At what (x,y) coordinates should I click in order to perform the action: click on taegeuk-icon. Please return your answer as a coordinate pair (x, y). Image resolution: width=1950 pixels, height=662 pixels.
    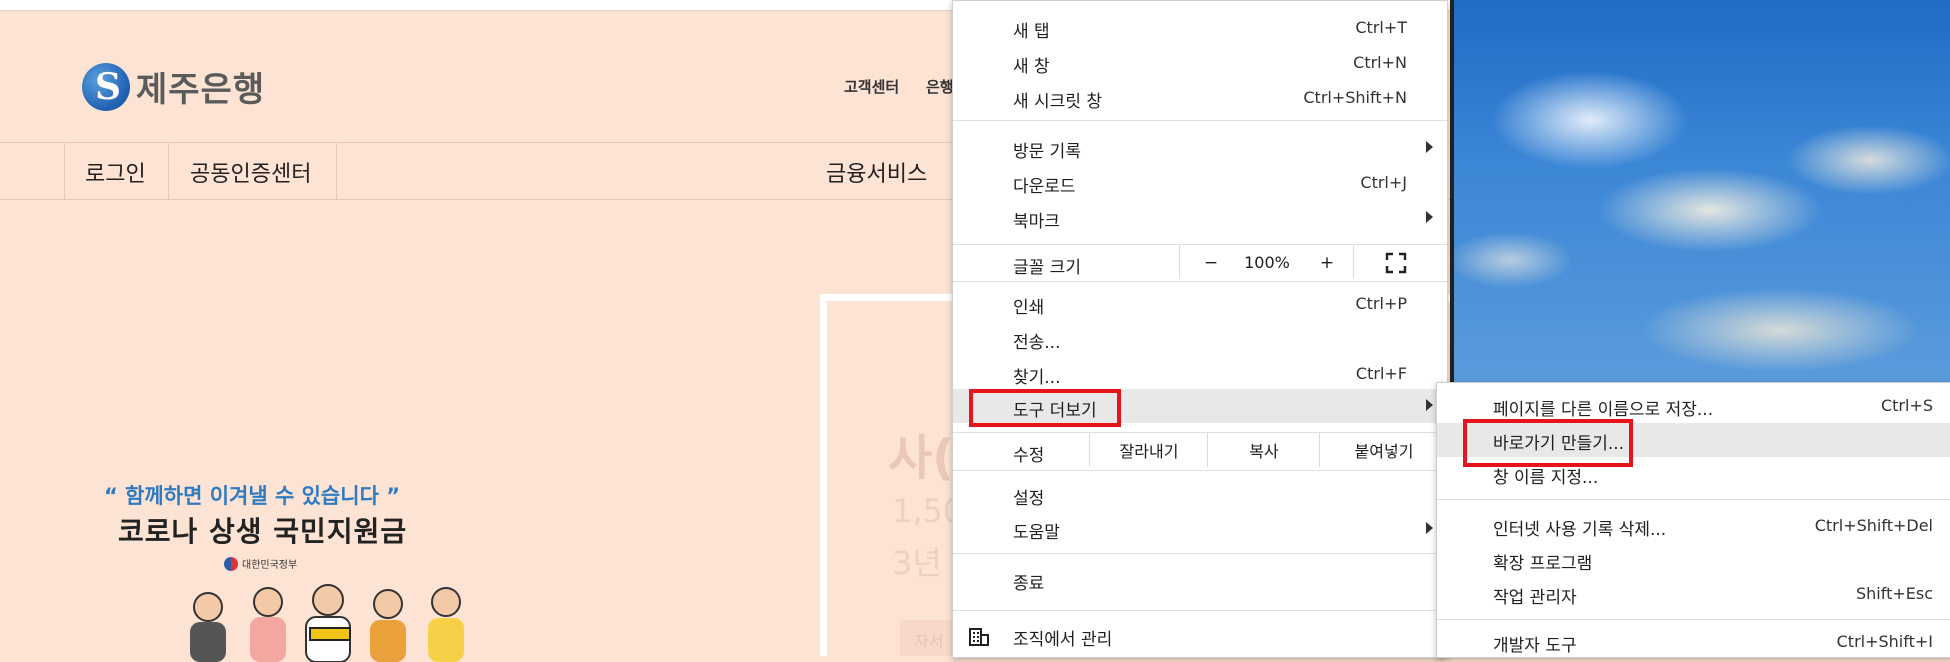
    Looking at the image, I should click on (231, 563).